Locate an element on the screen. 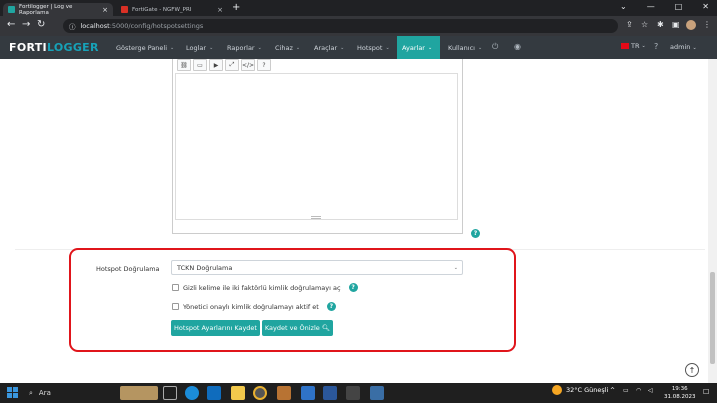  window-controls: ⌄ — □ ✕ is located at coordinates (664, 6).